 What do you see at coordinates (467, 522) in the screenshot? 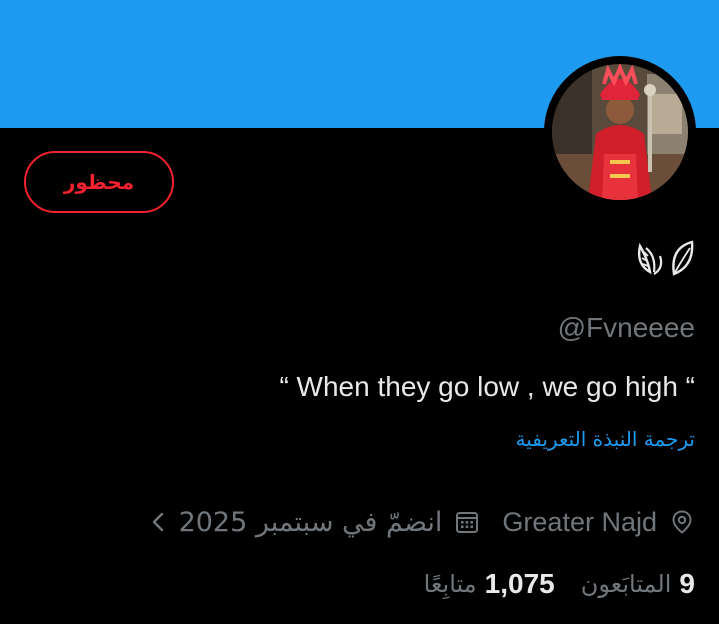
I see `calendar-icon` at bounding box center [467, 522].